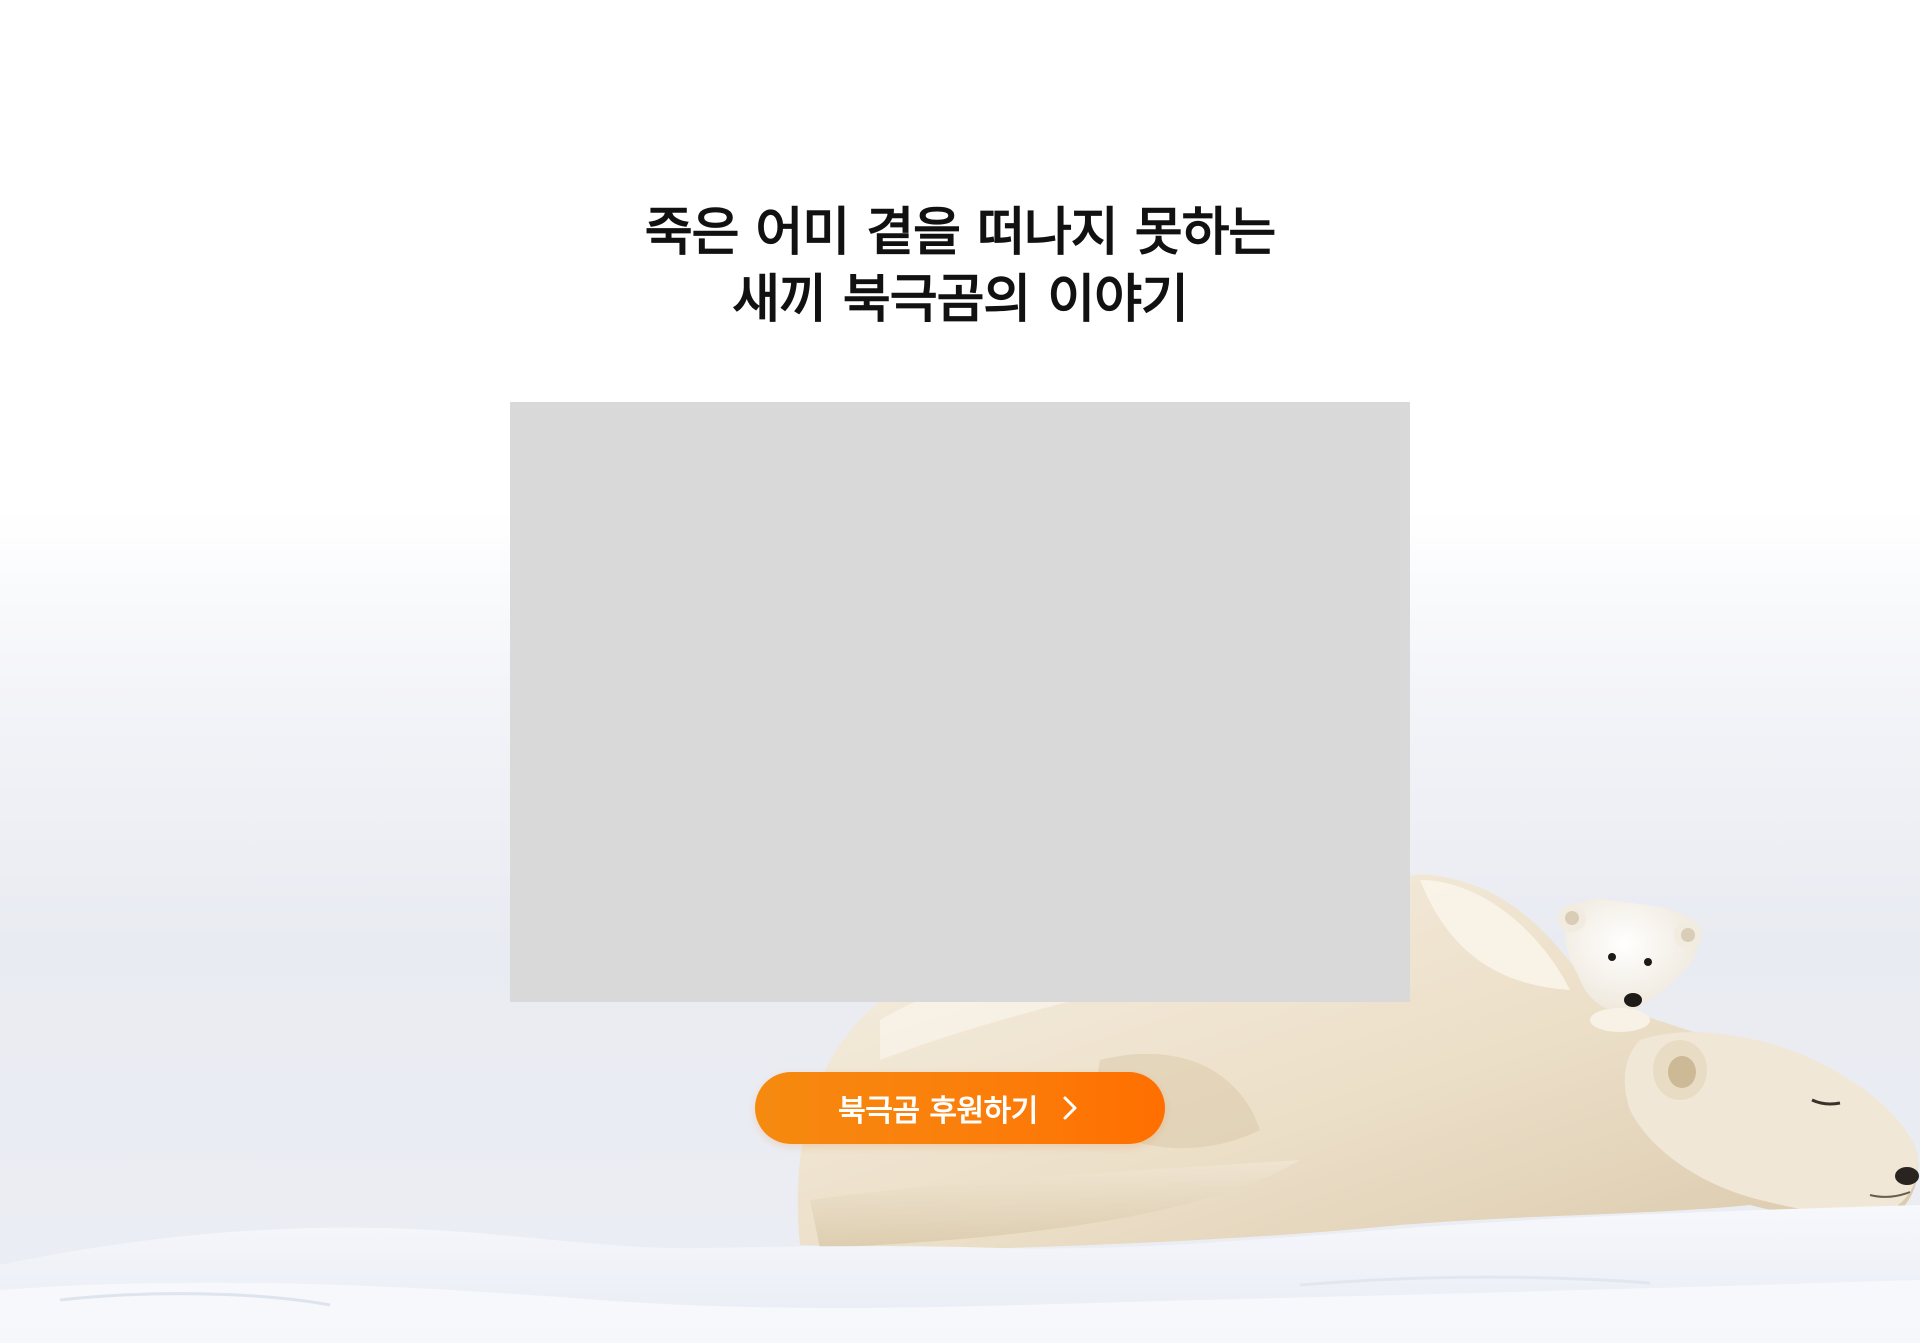  What do you see at coordinates (960, 267) in the screenshot?
I see `page-title: 죽은 어미 곁을 떠나지 못하는 새끼 북극곰의 이야기` at bounding box center [960, 267].